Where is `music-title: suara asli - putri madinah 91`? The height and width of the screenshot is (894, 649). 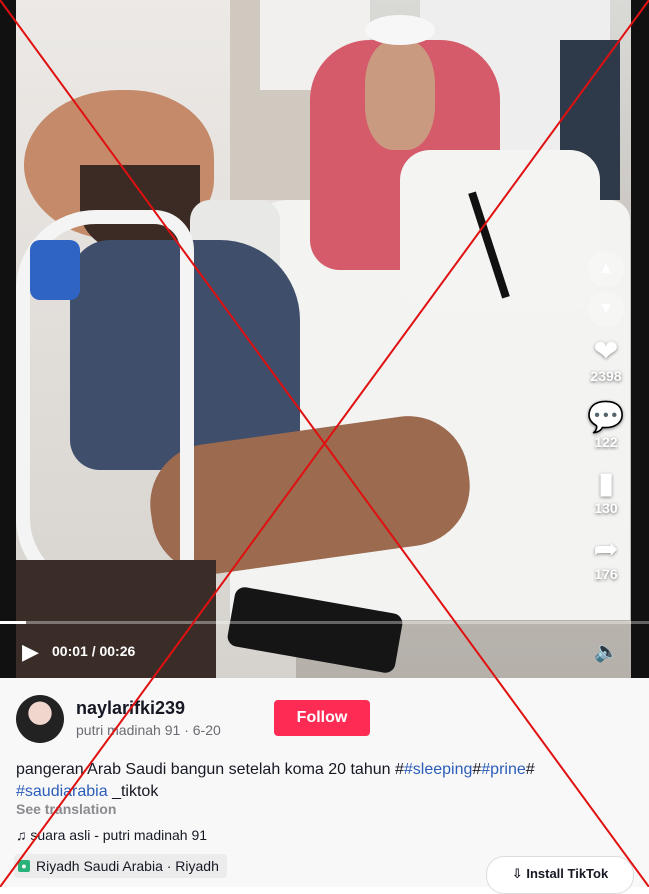 music-title: suara asli - putri madinah 91 is located at coordinates (119, 835).